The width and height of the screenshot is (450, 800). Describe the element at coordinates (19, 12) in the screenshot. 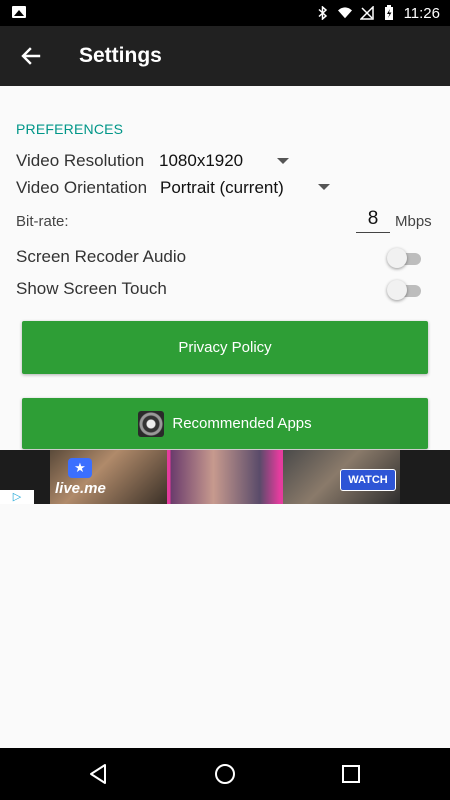

I see `image-icon` at that location.